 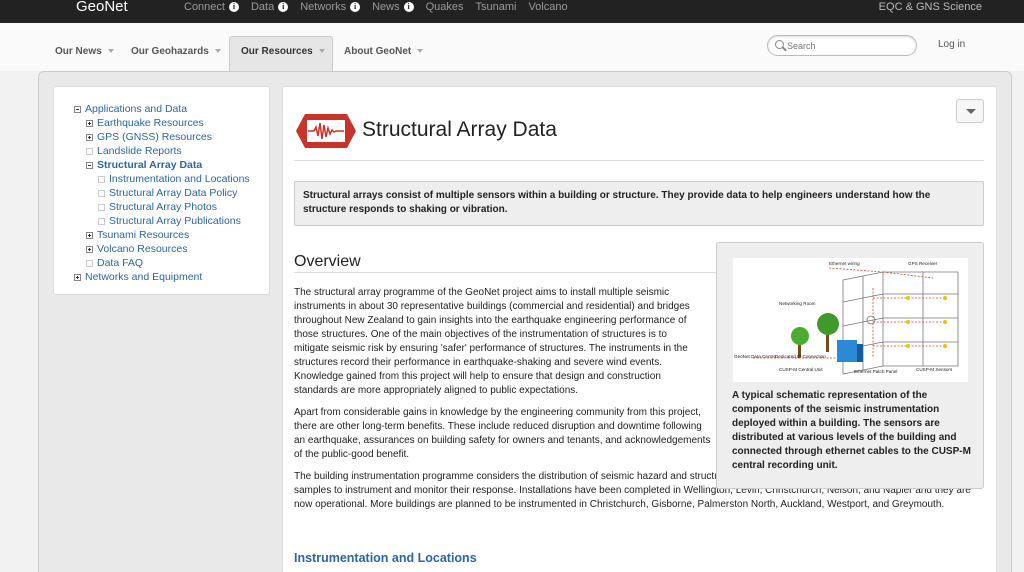 I want to click on diagram-label-geonet-data-centre: GeoNet Data Centre, so click(x=755, y=356).